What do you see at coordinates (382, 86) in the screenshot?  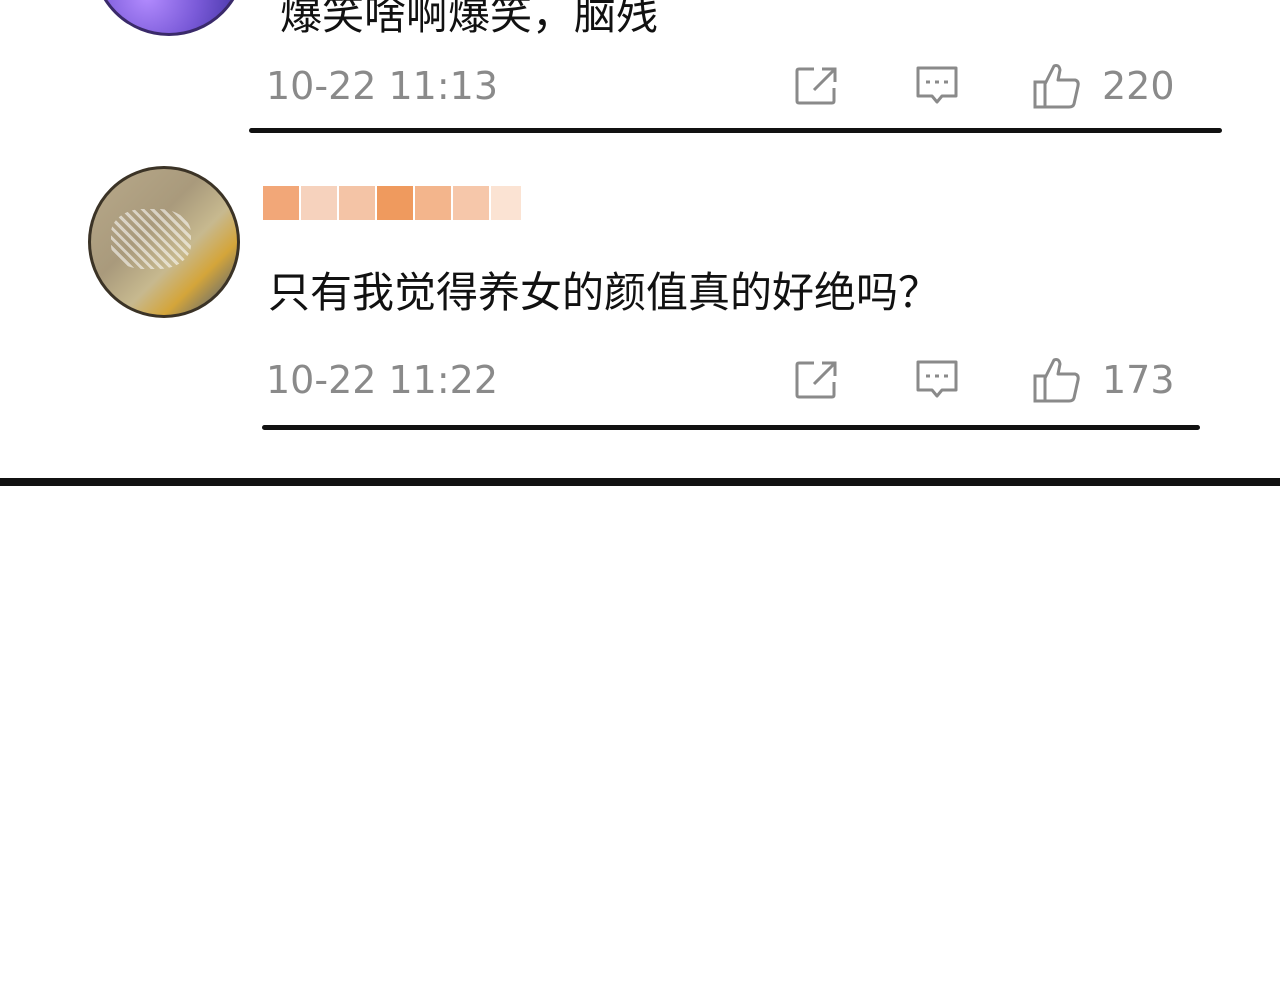 I see `comment-timestamp: 10-22 11:13` at bounding box center [382, 86].